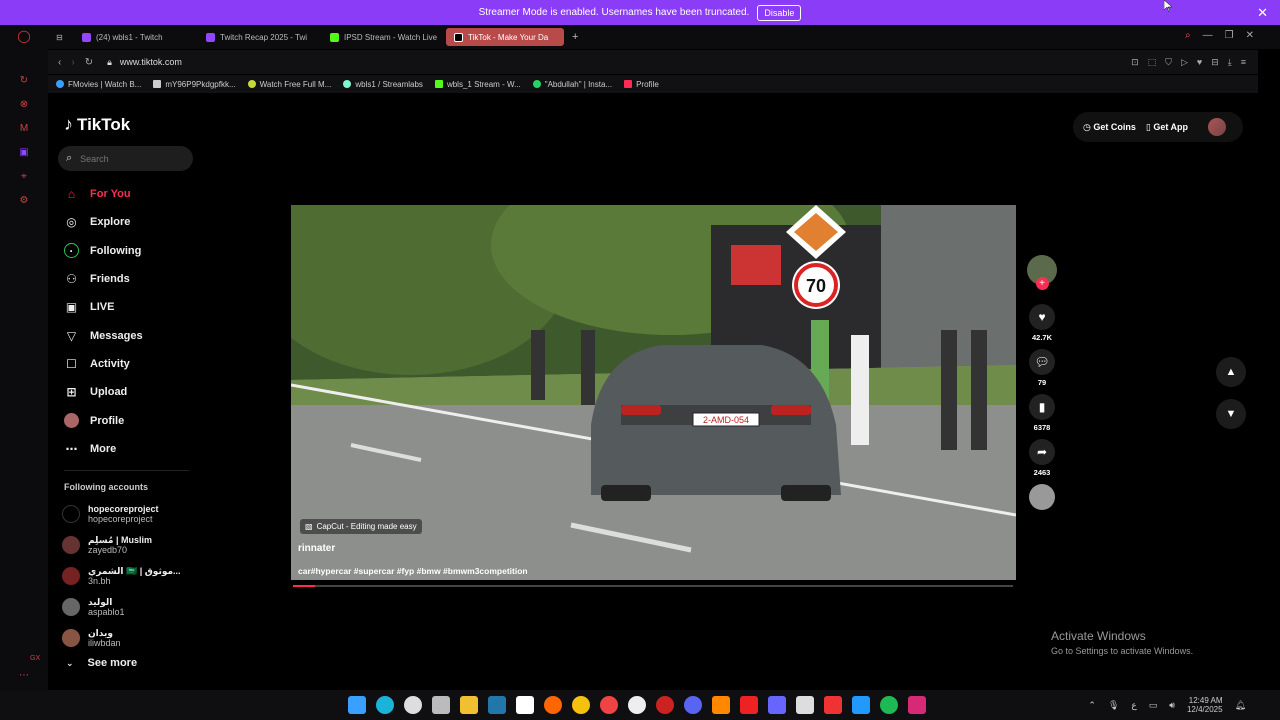  What do you see at coordinates (121, 575) in the screenshot?
I see `account-item: الشمري 🇸🇦 | موثوق... 3n.bh` at bounding box center [121, 575].